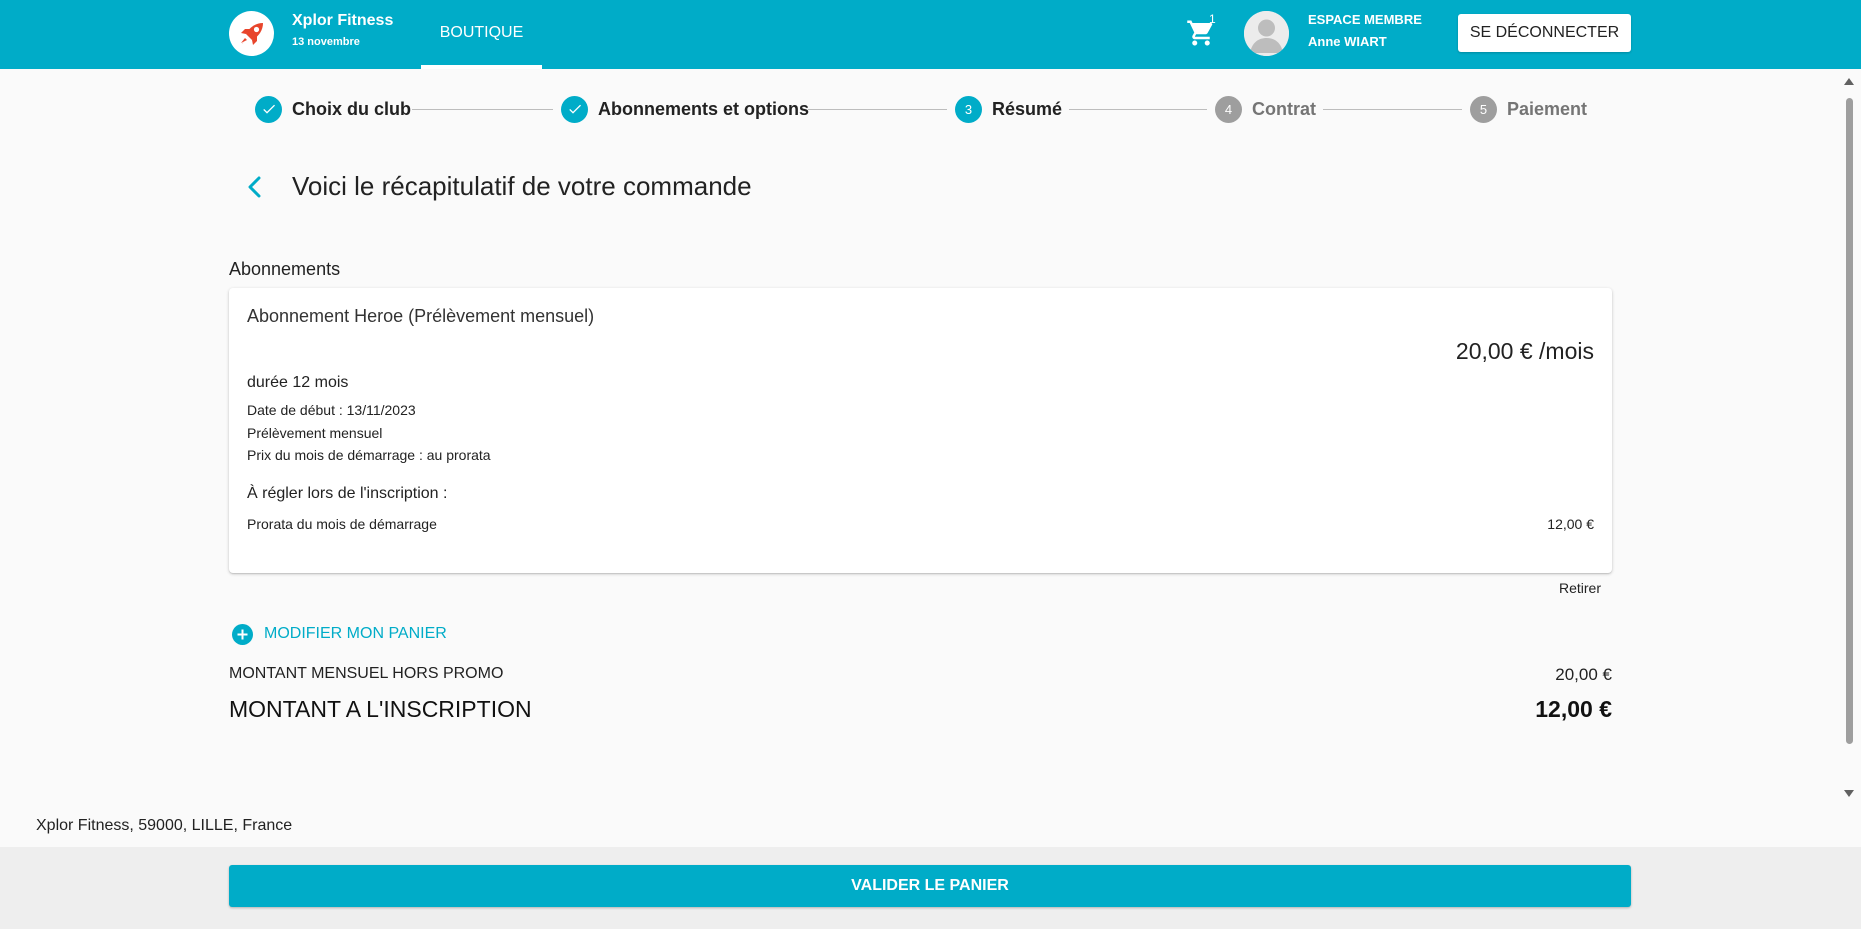 The image size is (1861, 929). What do you see at coordinates (1849, 421) in the screenshot?
I see `scrollbar-thumb` at bounding box center [1849, 421].